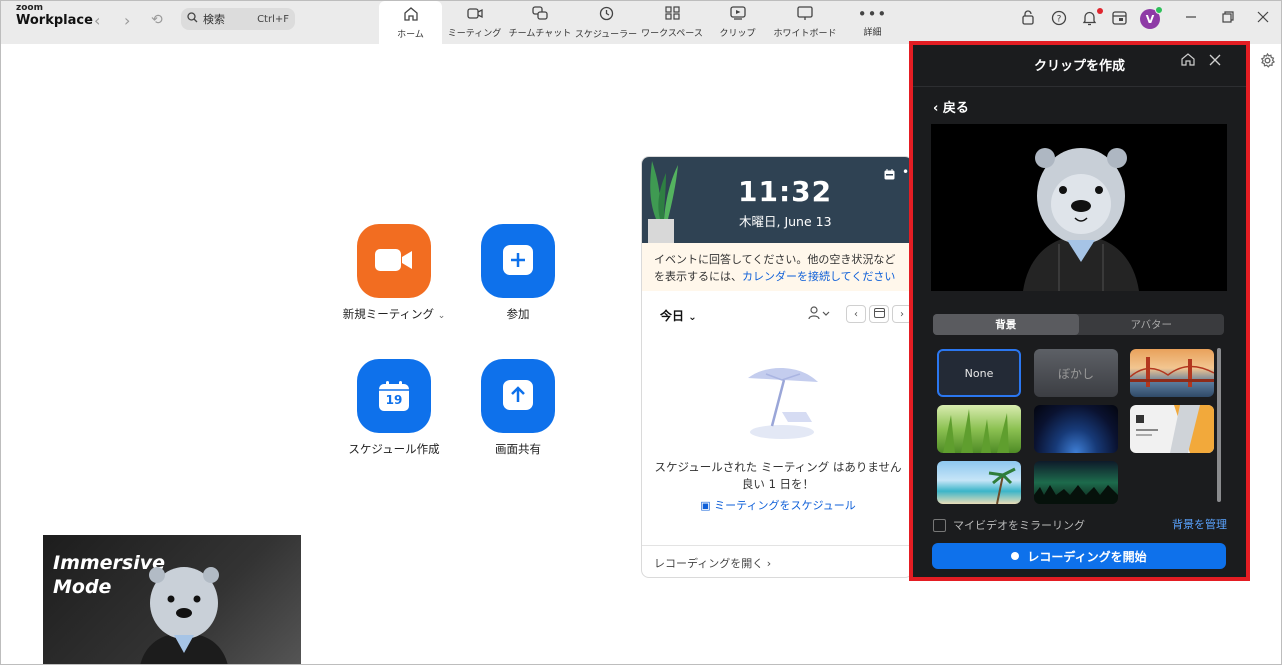  Describe the element at coordinates (1006, 324) in the screenshot. I see `tab-background: 背景` at that location.